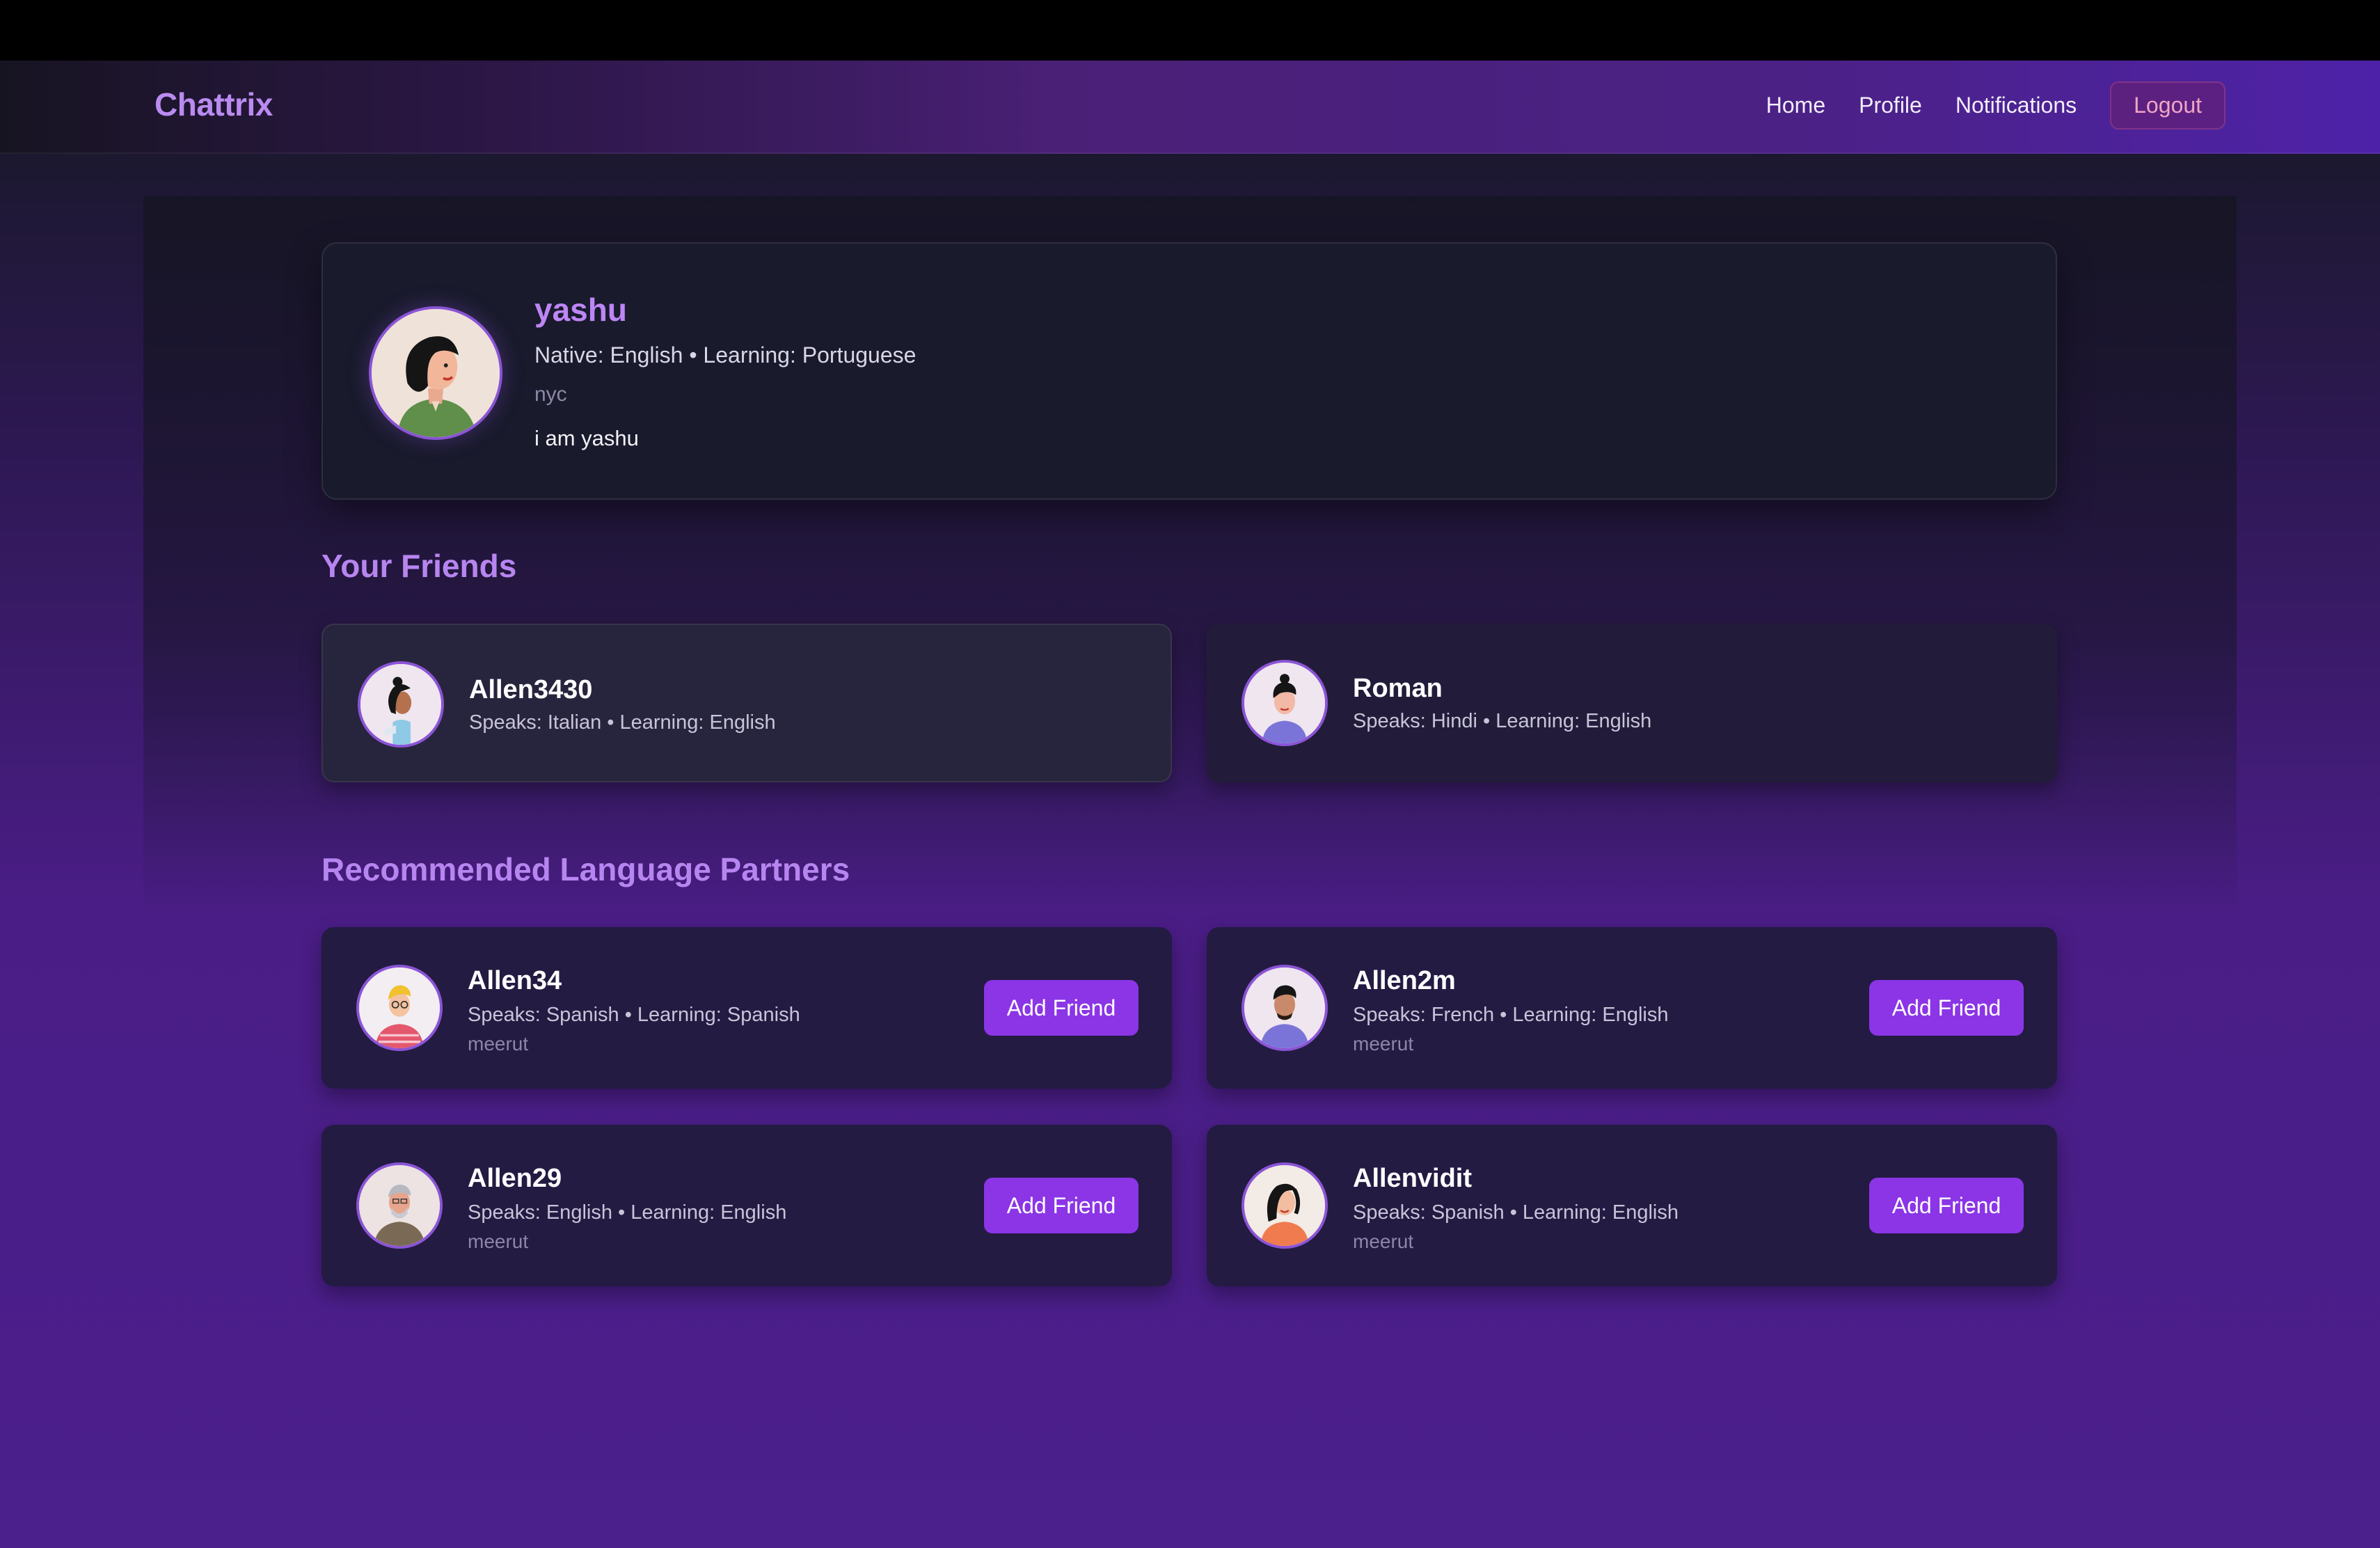 The width and height of the screenshot is (2380, 1548). I want to click on partner-languages: Speaks: Spanish • Learning: English, so click(1516, 1212).